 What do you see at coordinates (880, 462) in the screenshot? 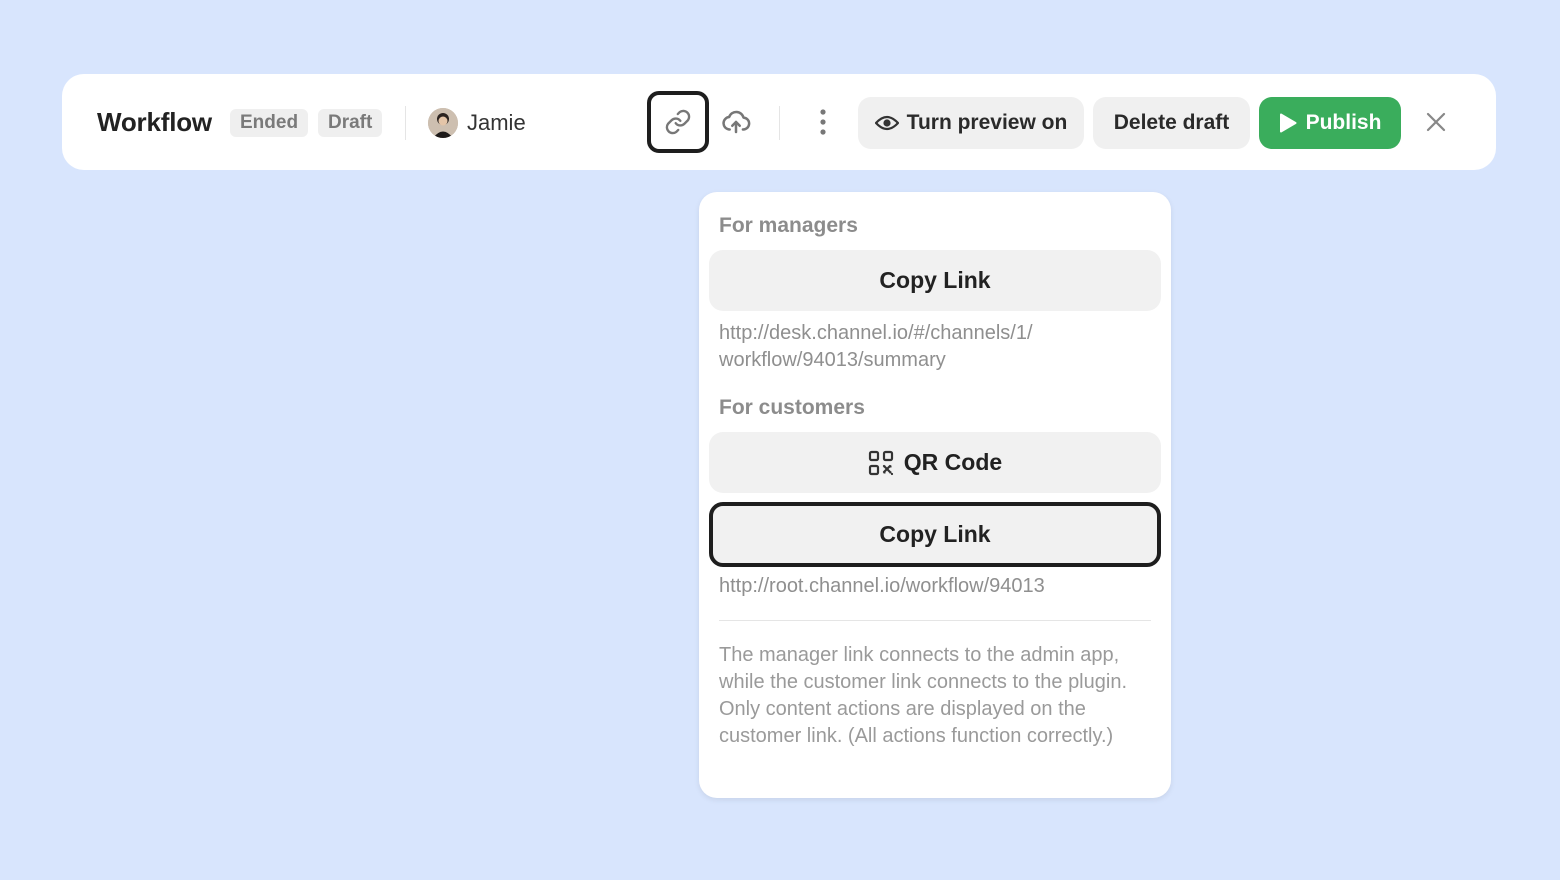
I see `qr-code-icon` at bounding box center [880, 462].